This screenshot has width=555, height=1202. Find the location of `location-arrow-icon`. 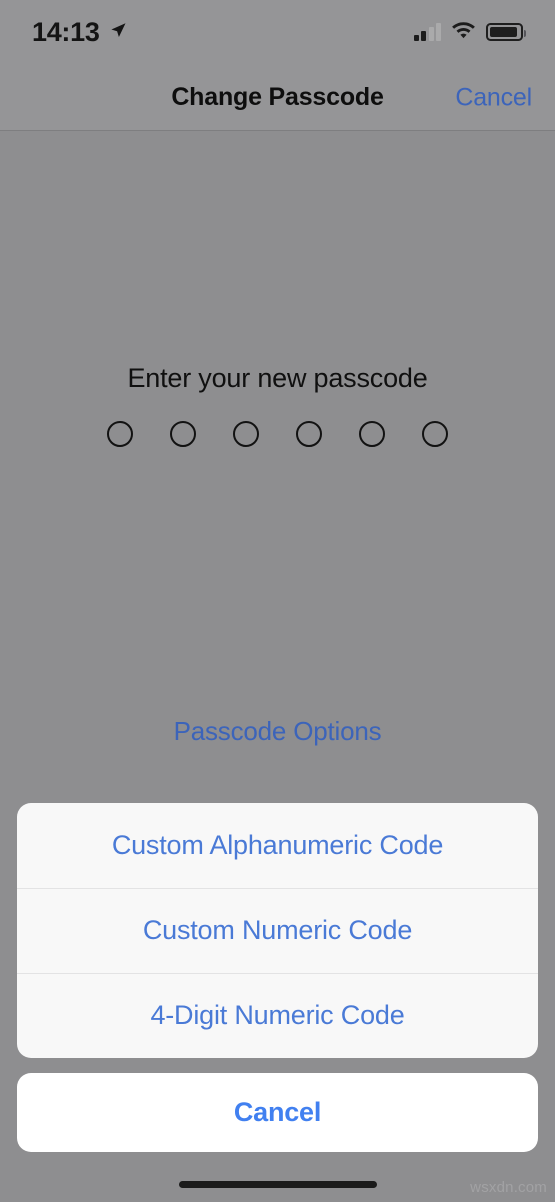

location-arrow-icon is located at coordinates (118, 32).